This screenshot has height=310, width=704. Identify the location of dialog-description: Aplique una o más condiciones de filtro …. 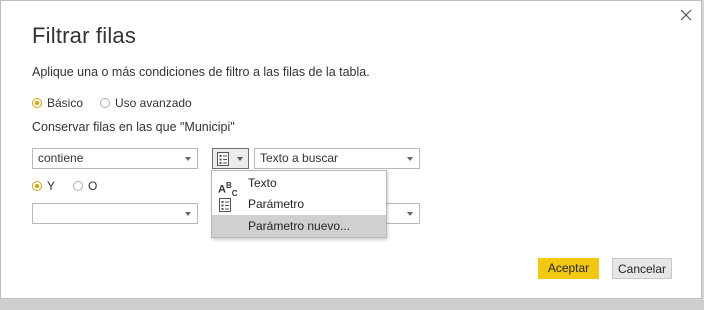
(201, 72).